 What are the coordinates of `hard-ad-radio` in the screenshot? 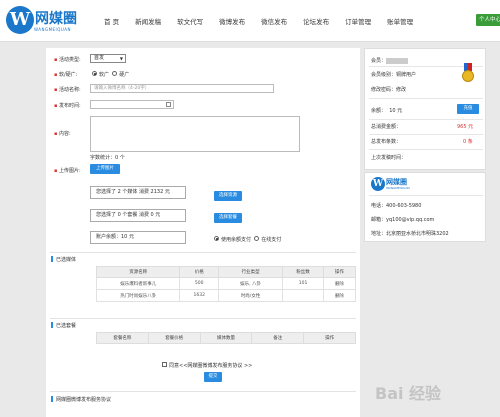 It's located at (115, 73).